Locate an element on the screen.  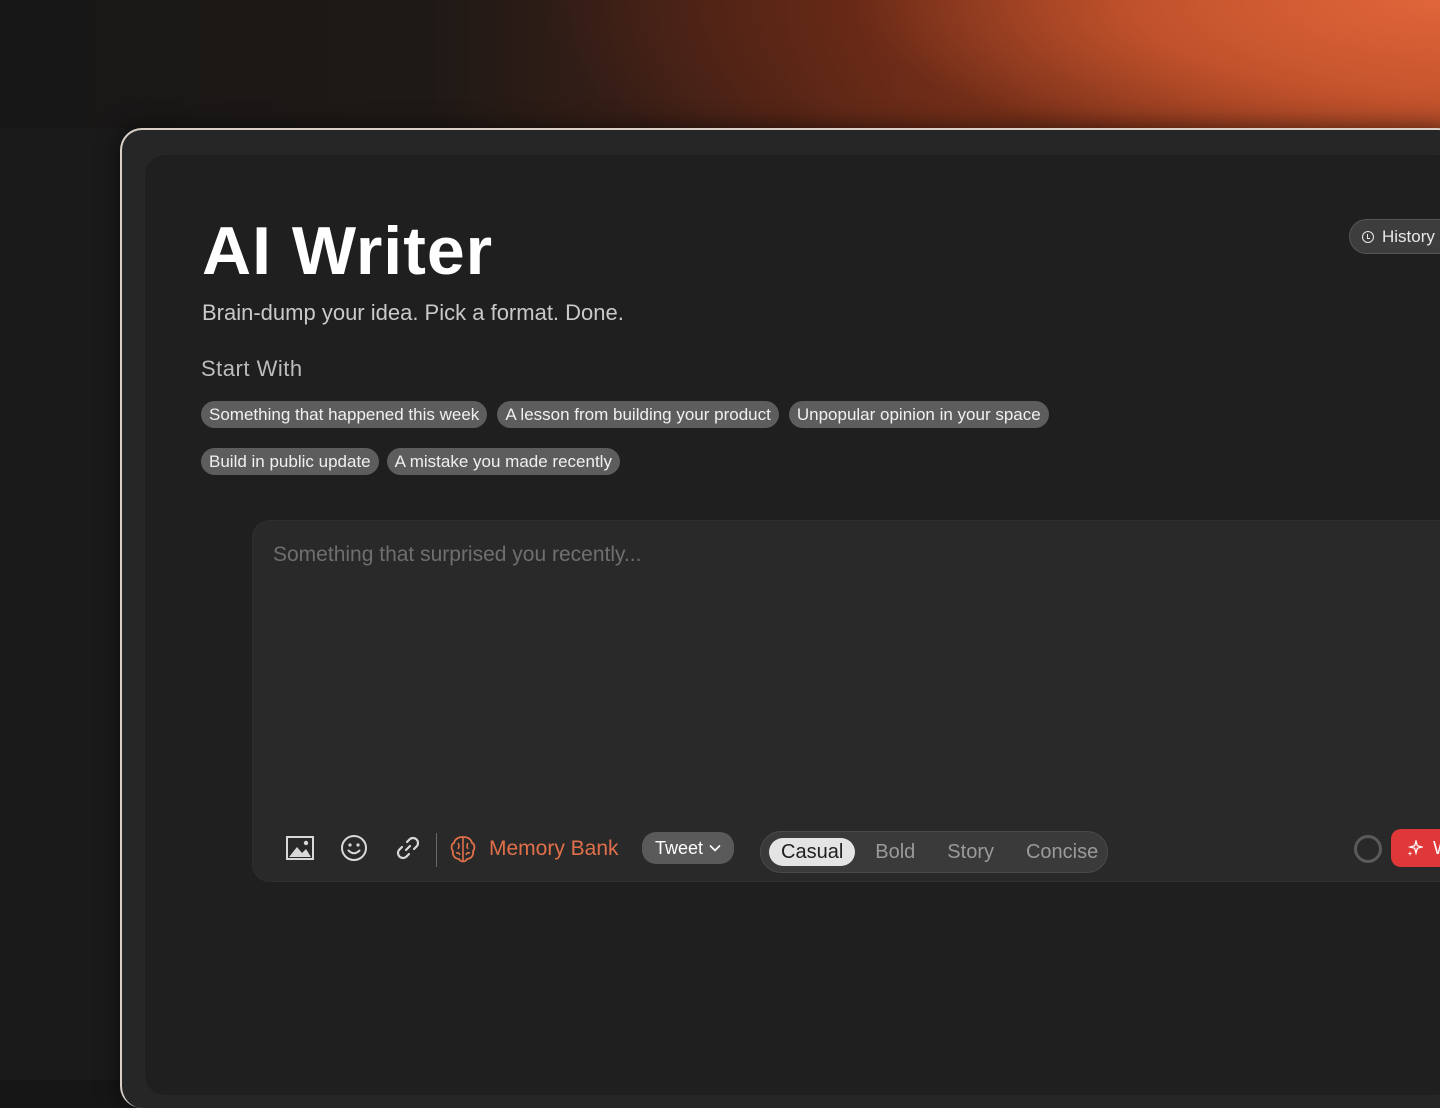
sparkle-icon is located at coordinates (1415, 848).